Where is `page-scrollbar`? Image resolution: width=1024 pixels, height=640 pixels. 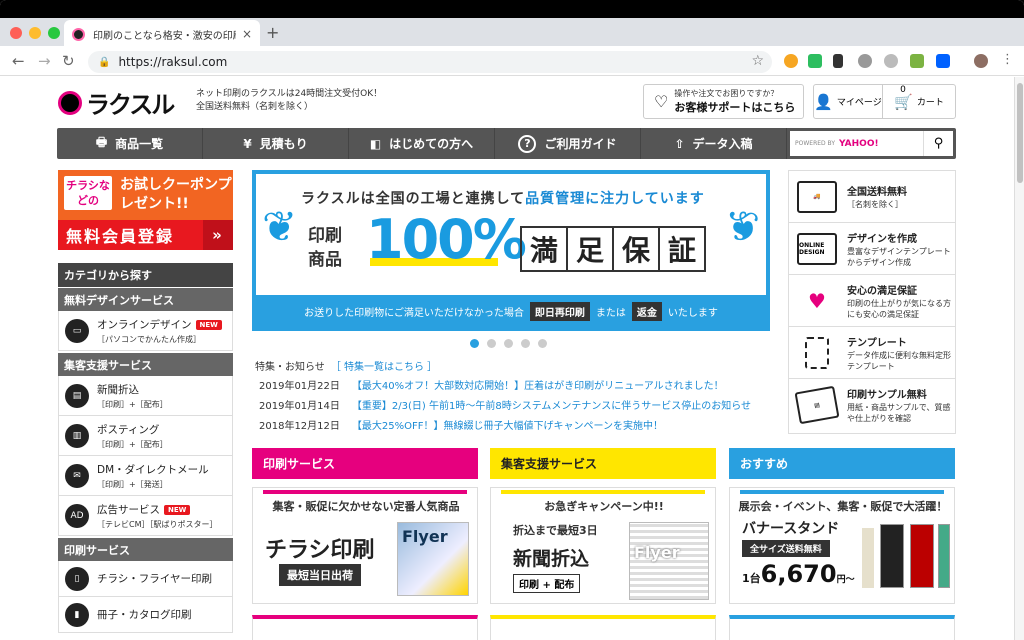
page-scrollbar is located at coordinates (1019, 358).